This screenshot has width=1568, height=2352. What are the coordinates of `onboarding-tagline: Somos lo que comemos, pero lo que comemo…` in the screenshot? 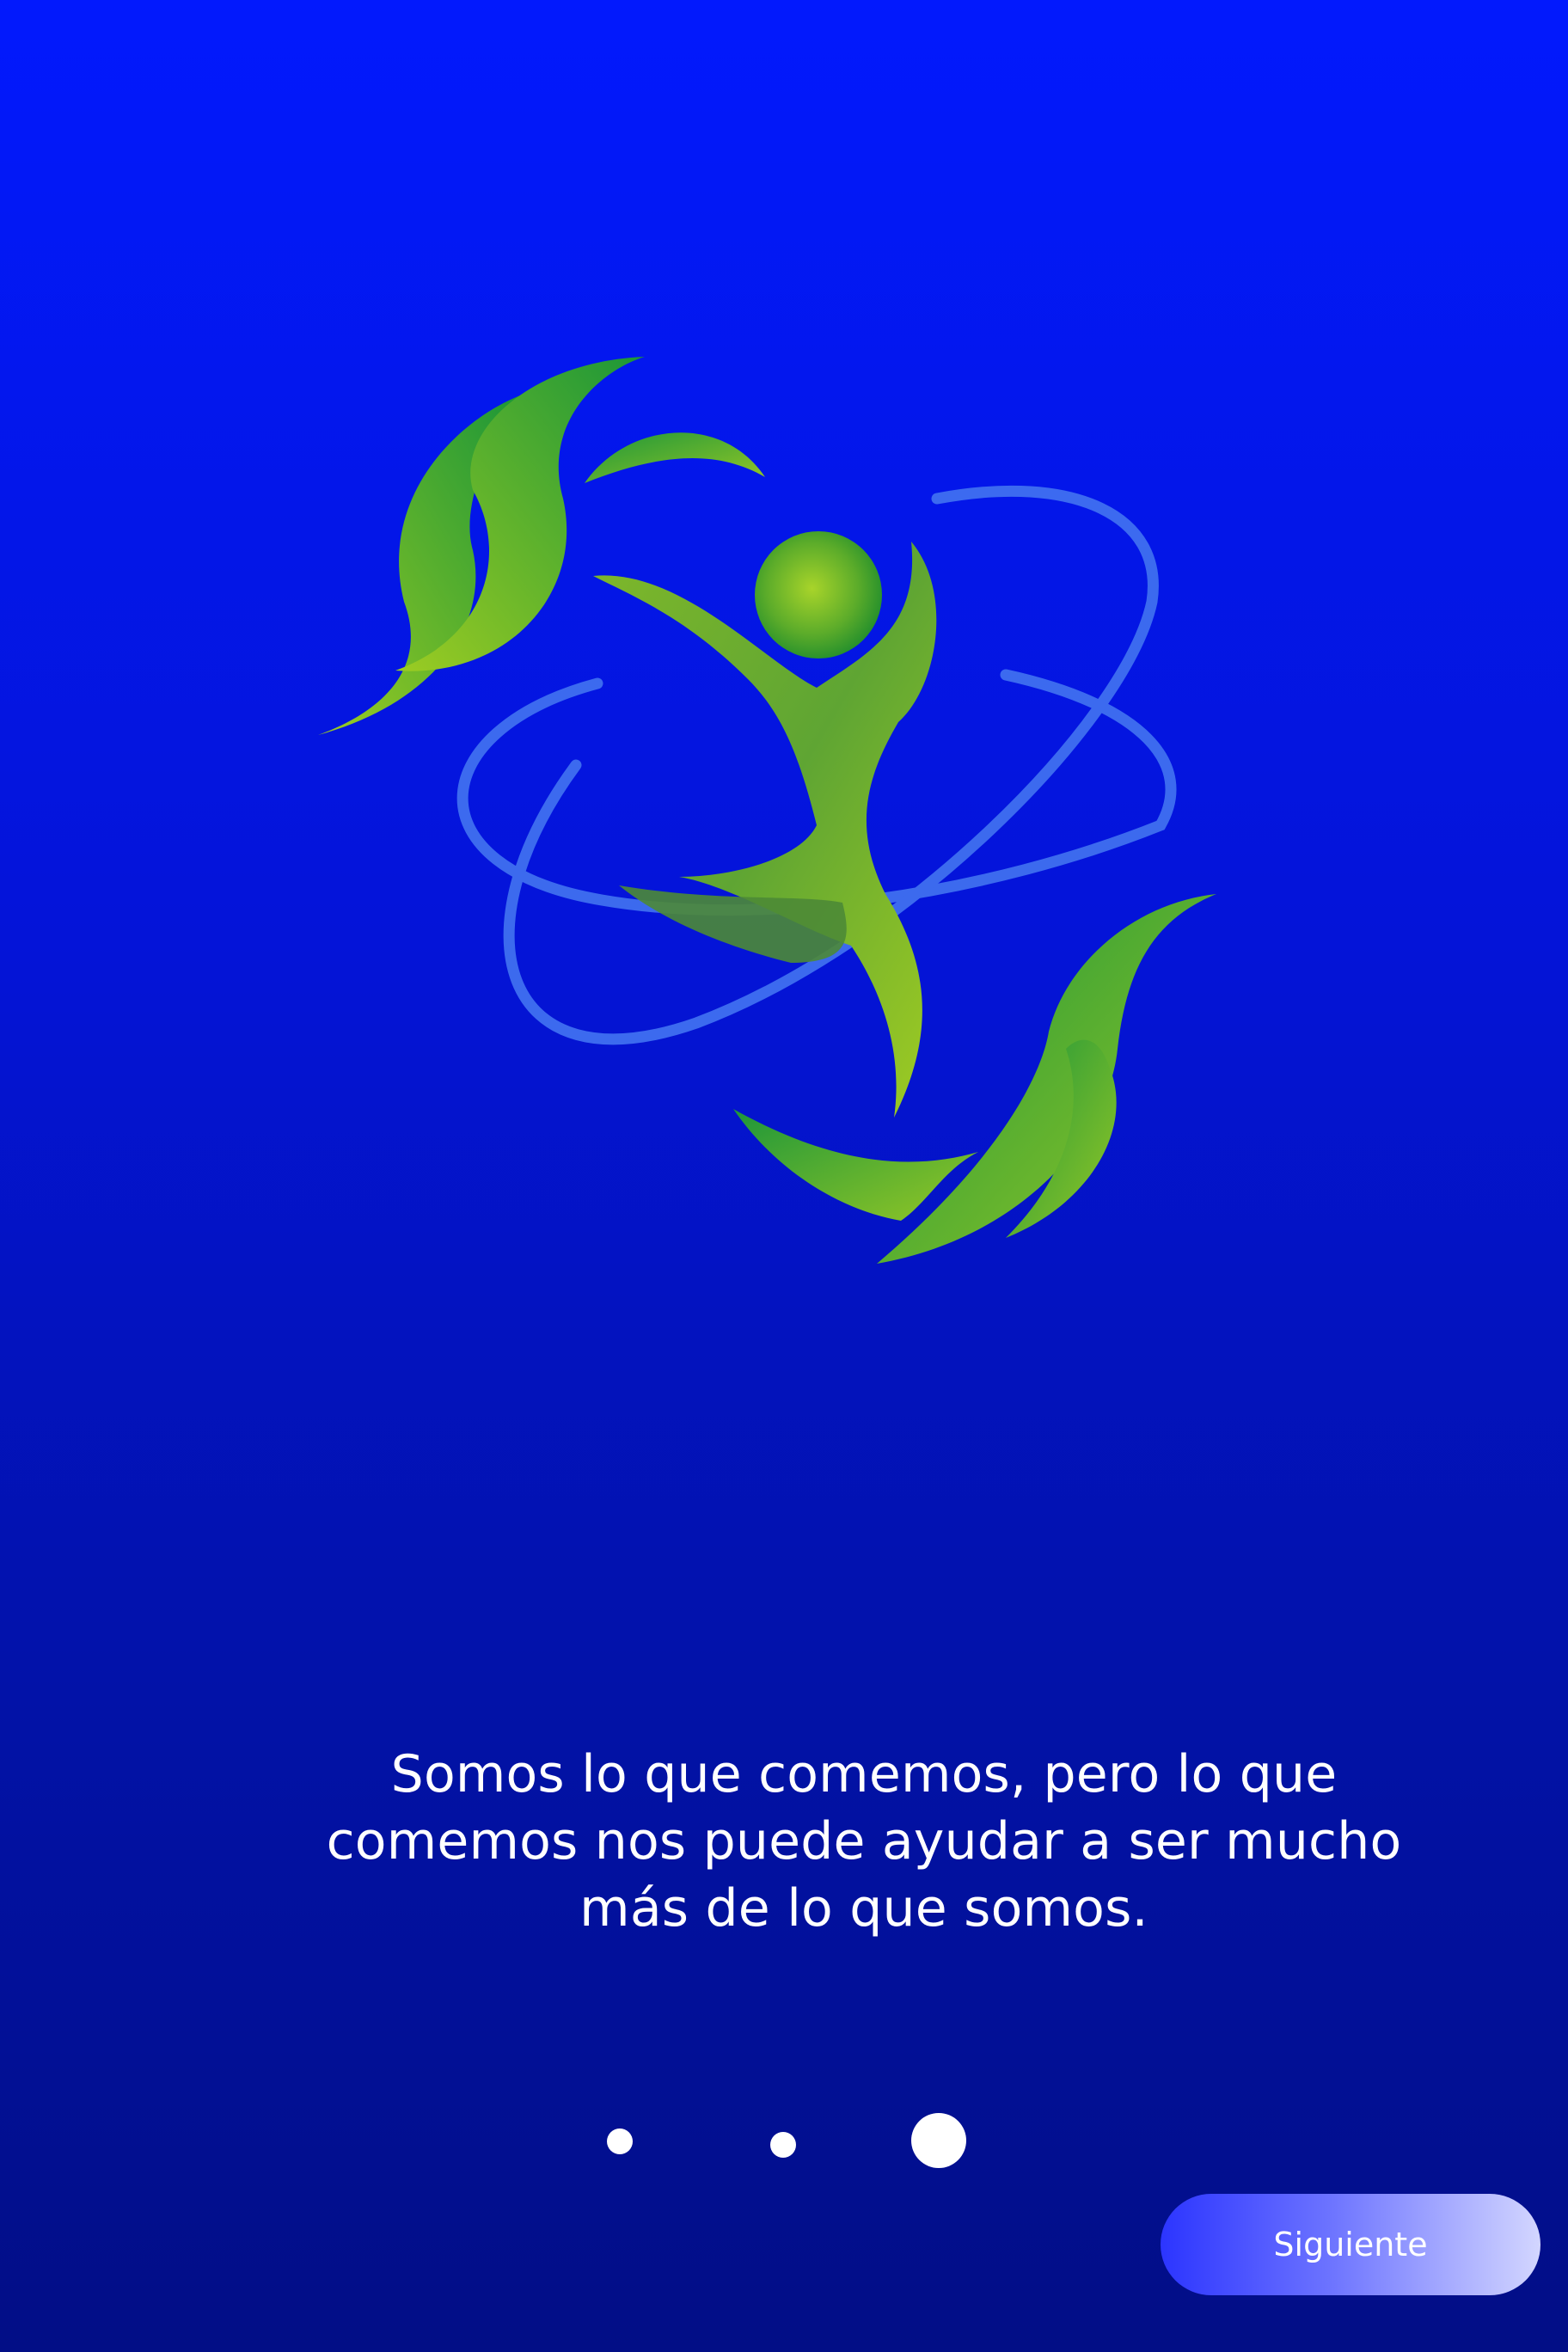 It's located at (864, 1841).